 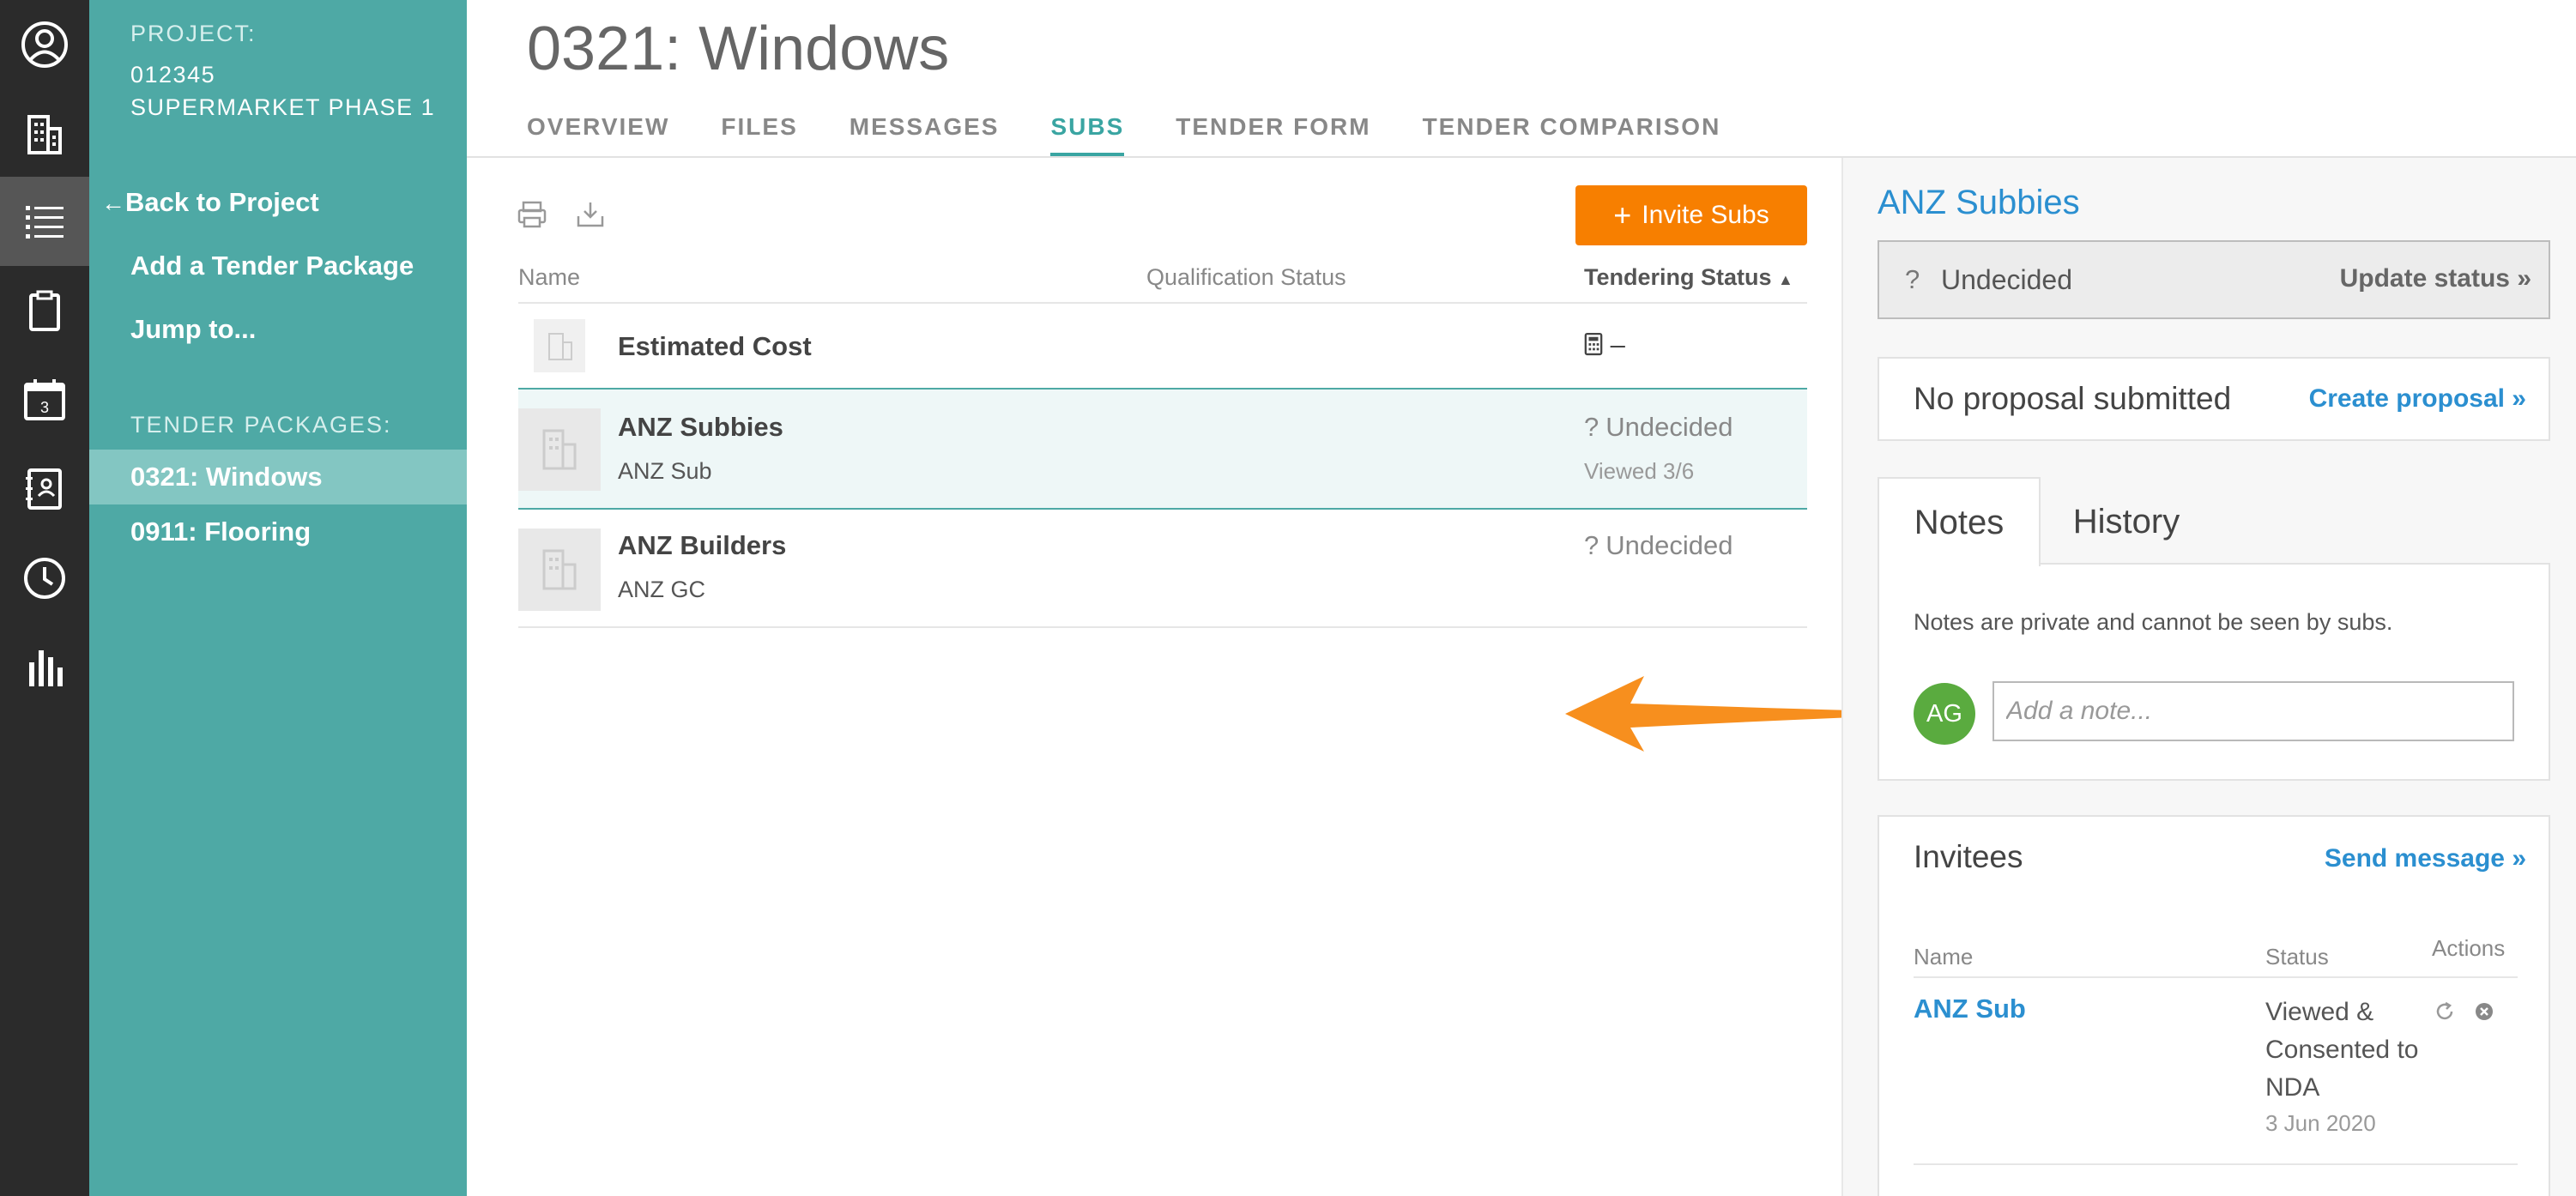 I want to click on current-status: Undecided, so click(x=2006, y=279).